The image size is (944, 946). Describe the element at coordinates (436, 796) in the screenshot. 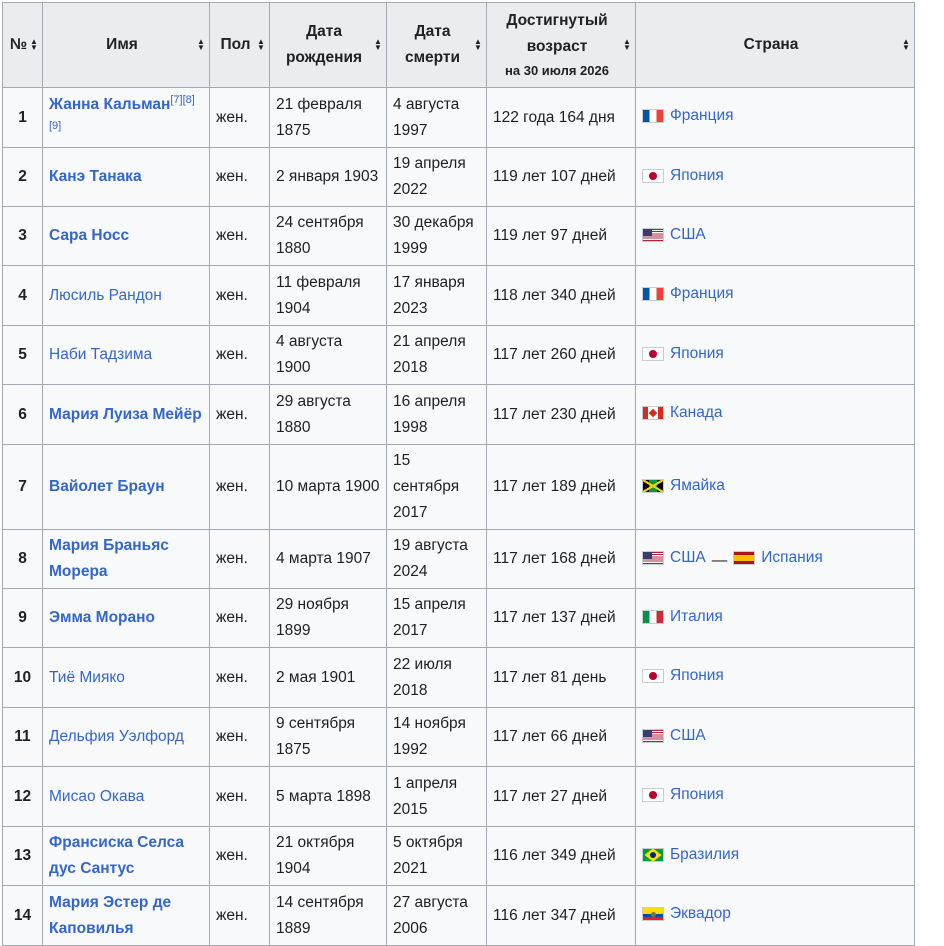

I see `cell-death-date: 1 апреля 2015` at that location.